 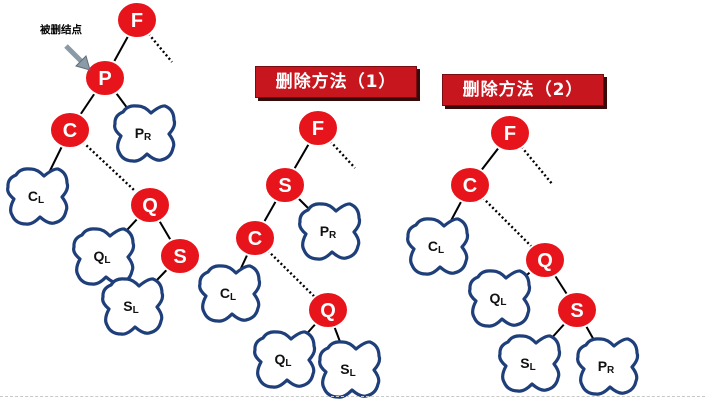 I want to click on subtree-original-SL: SL, so click(x=133, y=306).